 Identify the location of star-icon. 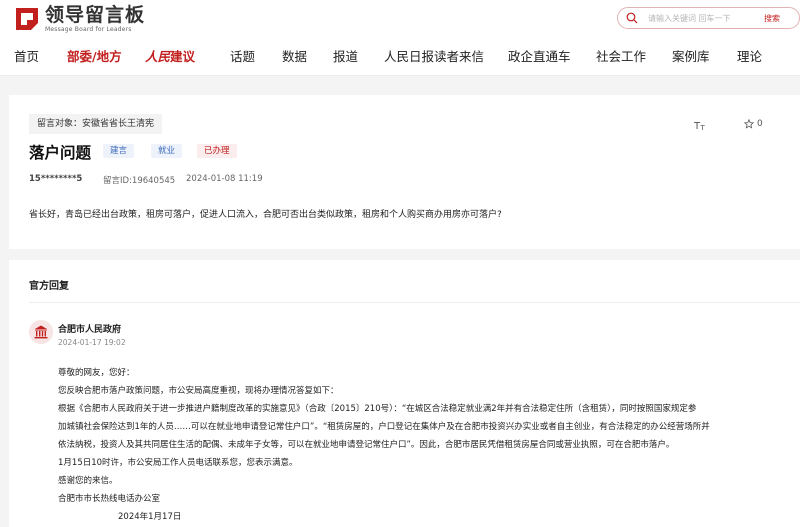
(749, 124).